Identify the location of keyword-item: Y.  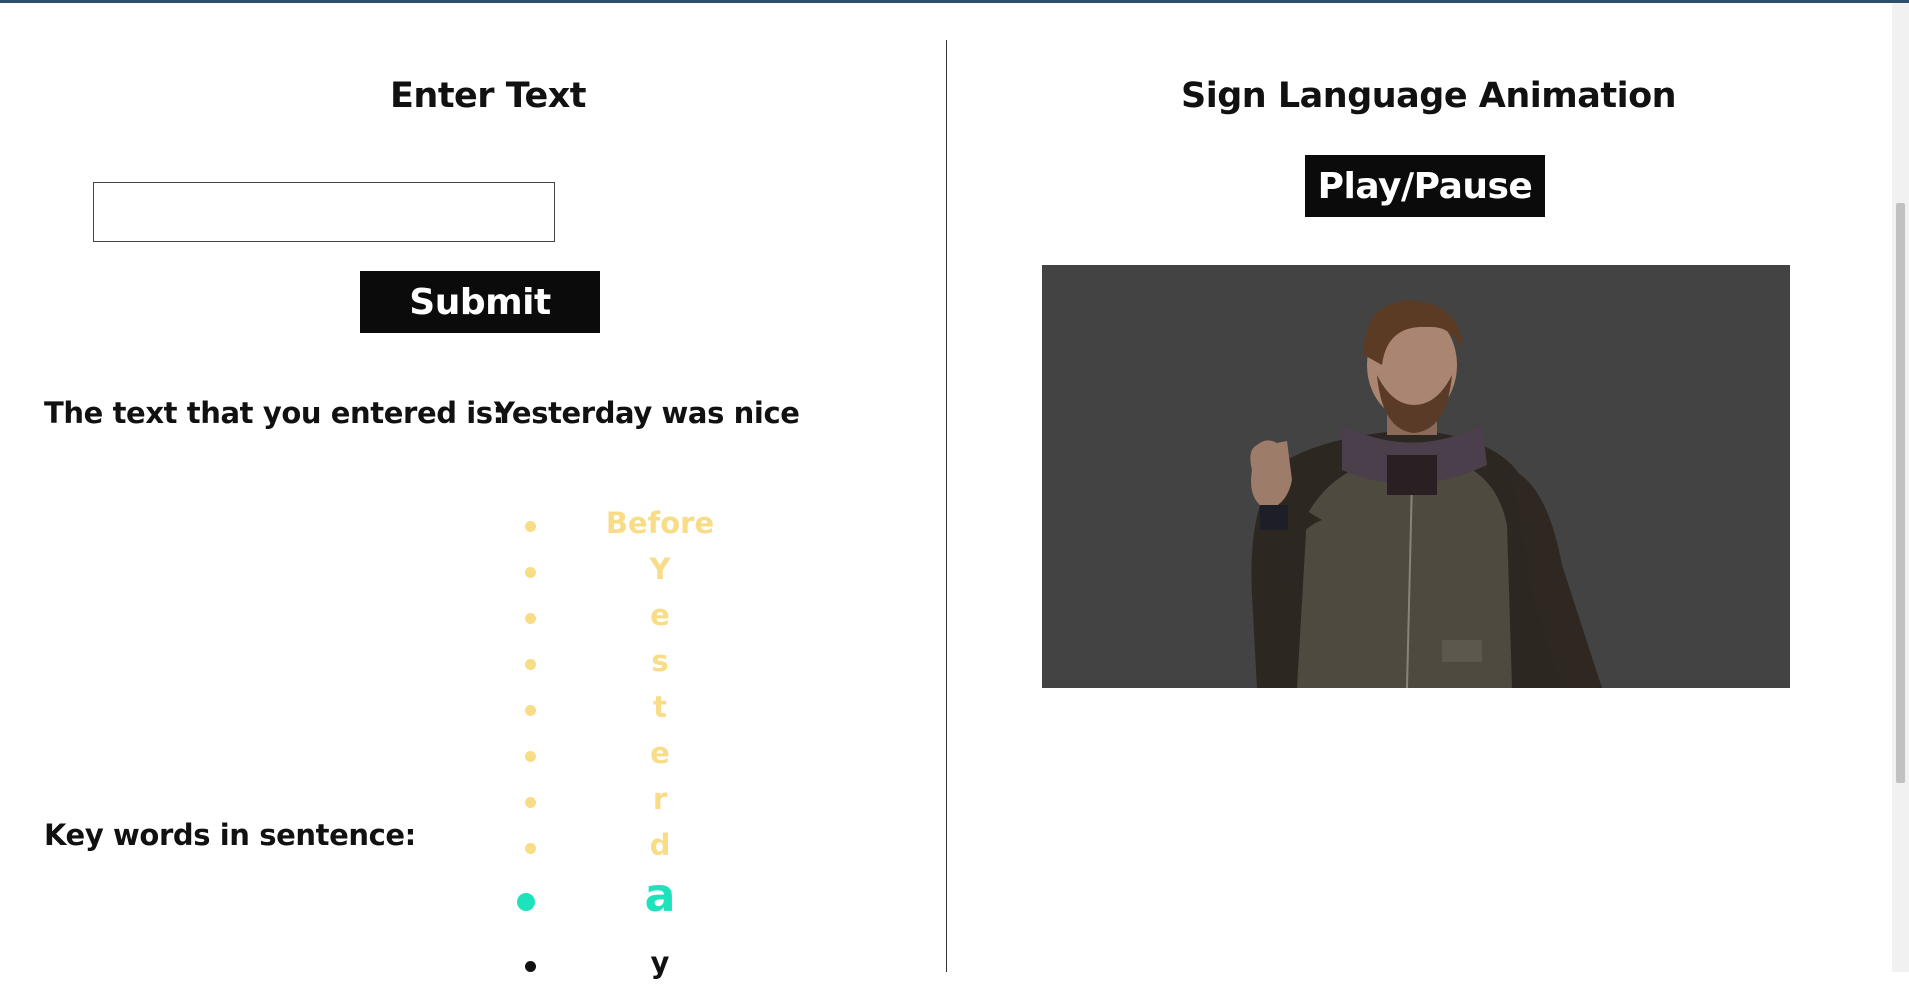
(625, 575).